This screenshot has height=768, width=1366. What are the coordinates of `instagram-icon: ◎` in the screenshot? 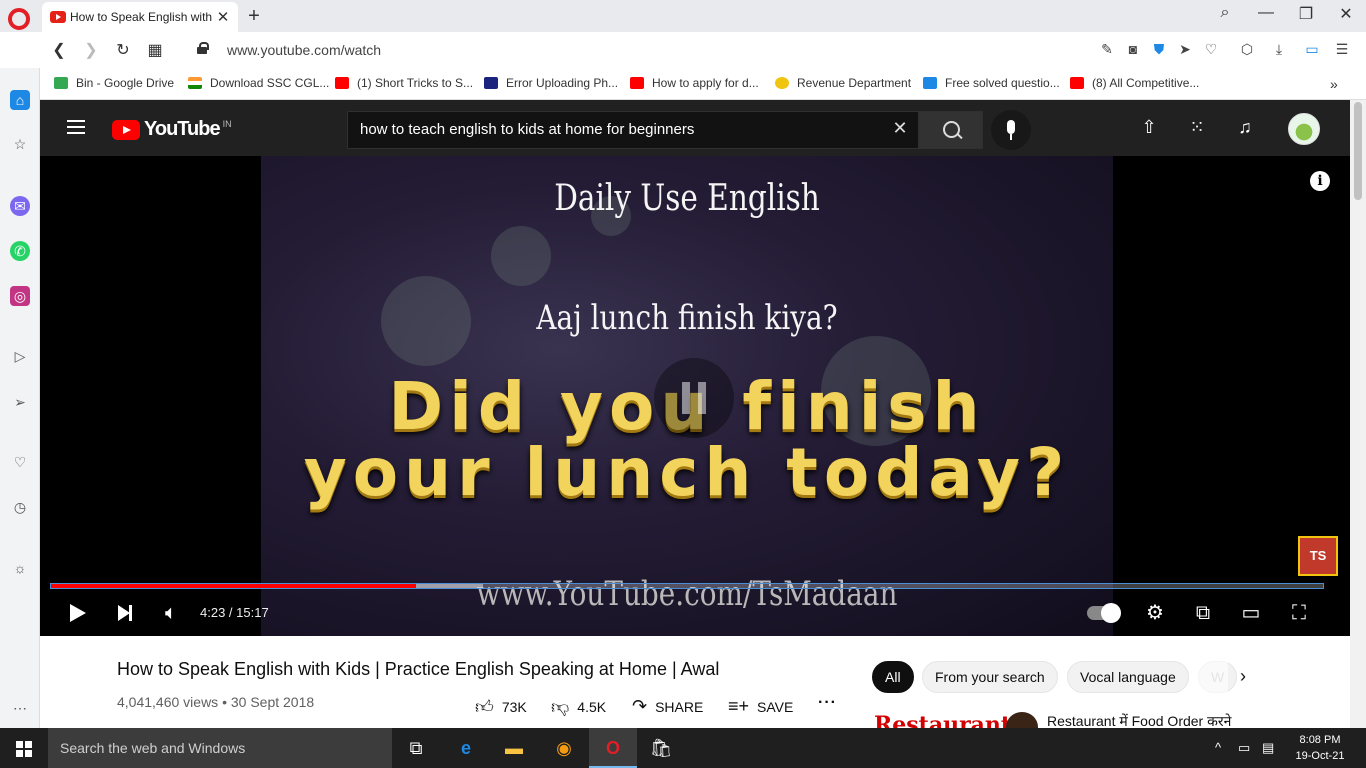 It's located at (20, 296).